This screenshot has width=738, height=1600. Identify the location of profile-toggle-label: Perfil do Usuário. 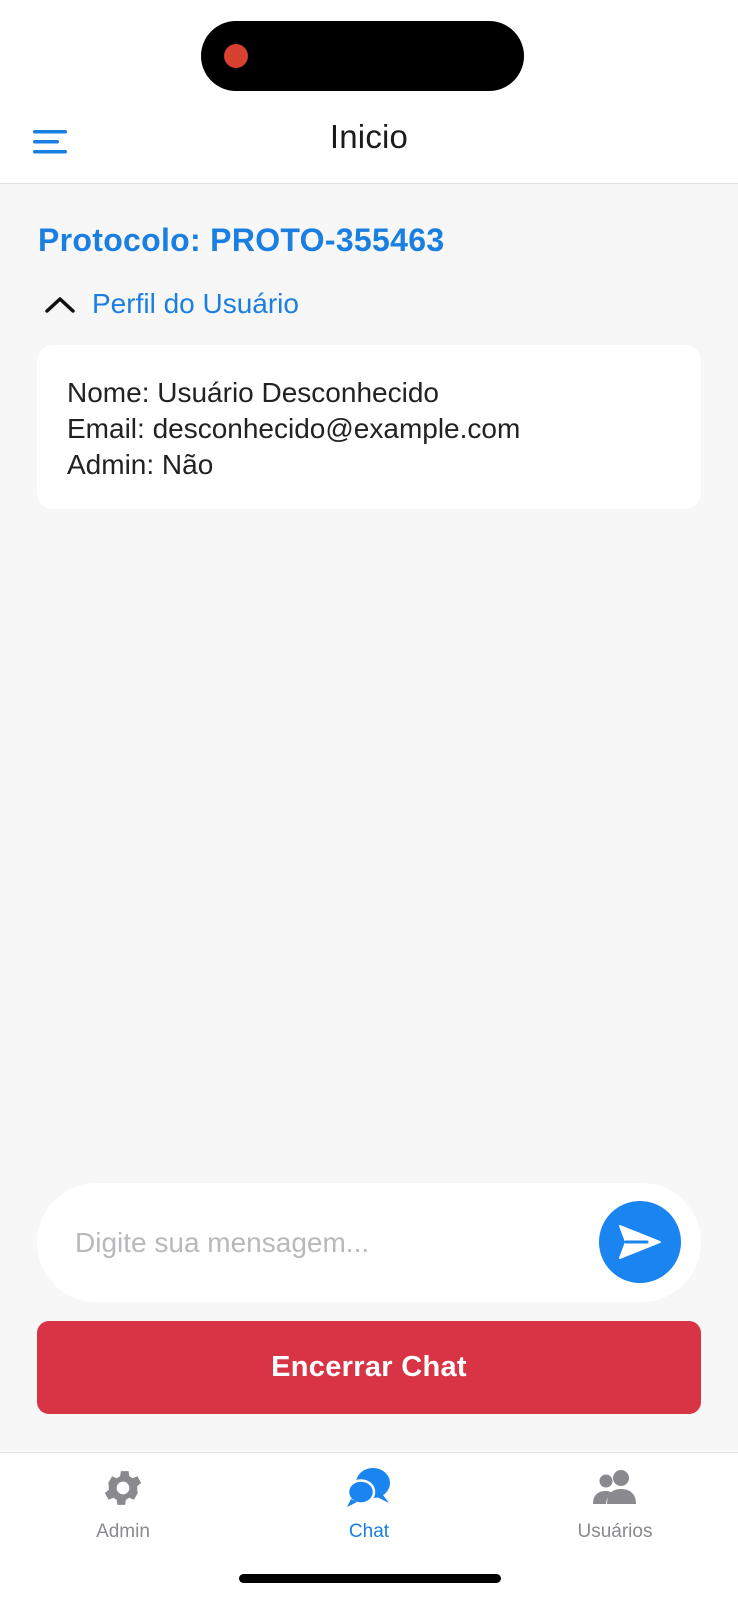
(195, 303).